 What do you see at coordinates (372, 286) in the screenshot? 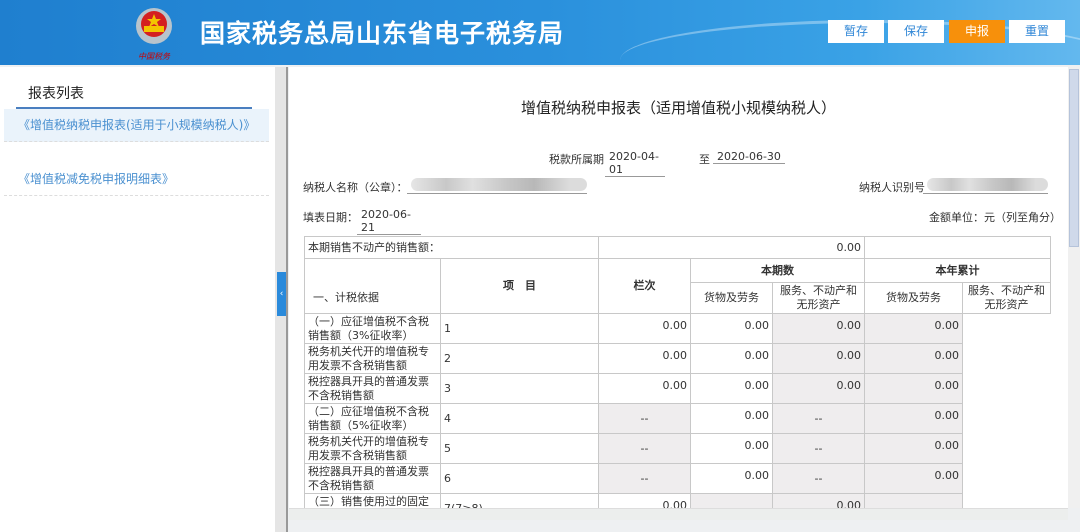
I see `section-label: 一、计税依据` at bounding box center [372, 286].